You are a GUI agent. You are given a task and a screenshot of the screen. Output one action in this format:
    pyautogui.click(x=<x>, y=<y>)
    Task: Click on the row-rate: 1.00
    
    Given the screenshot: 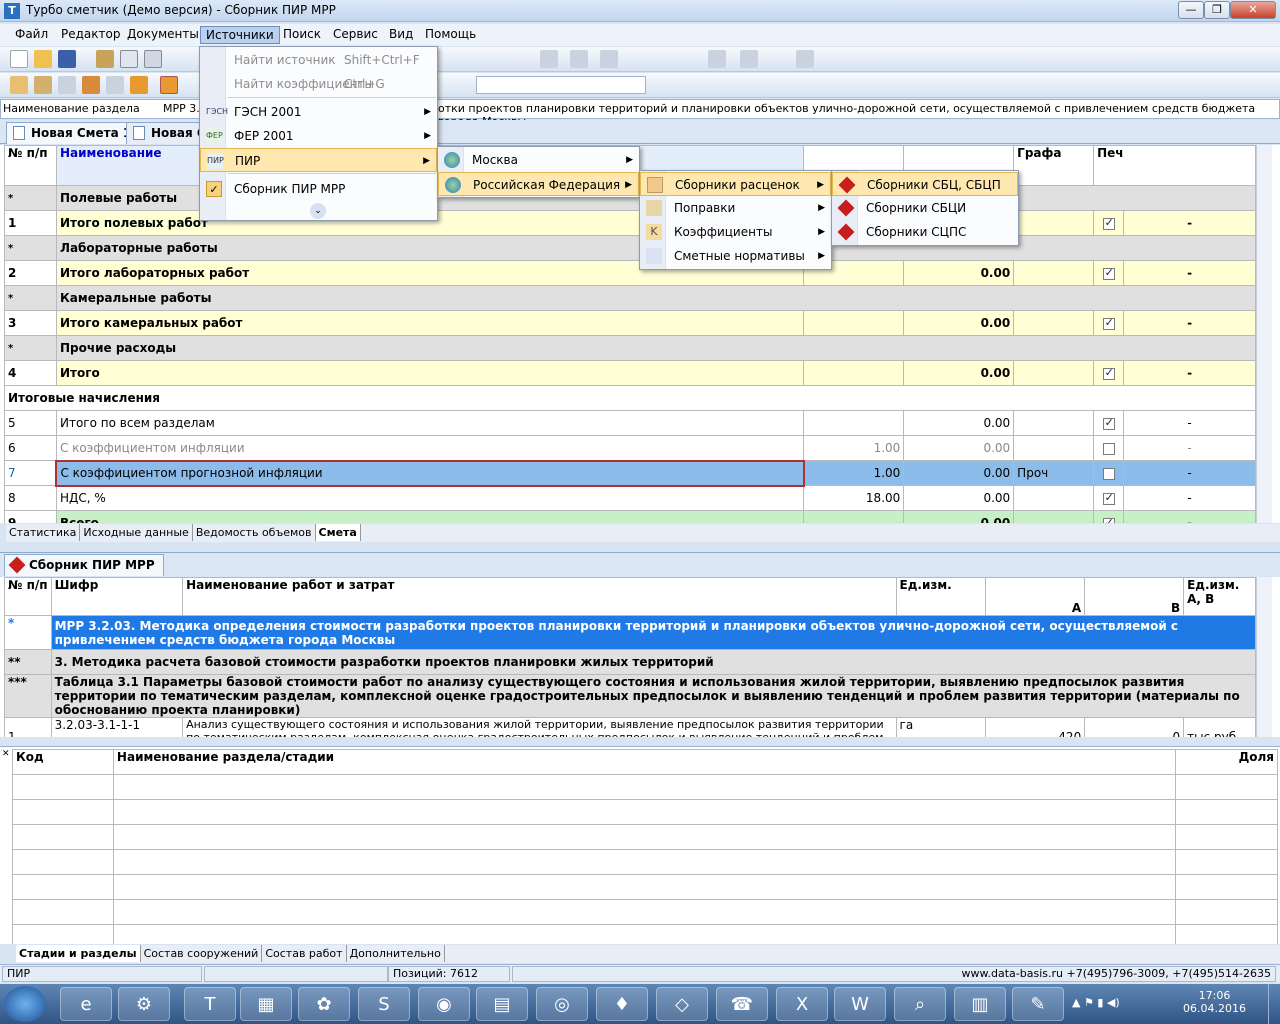 What is the action you would take?
    pyautogui.click(x=854, y=448)
    